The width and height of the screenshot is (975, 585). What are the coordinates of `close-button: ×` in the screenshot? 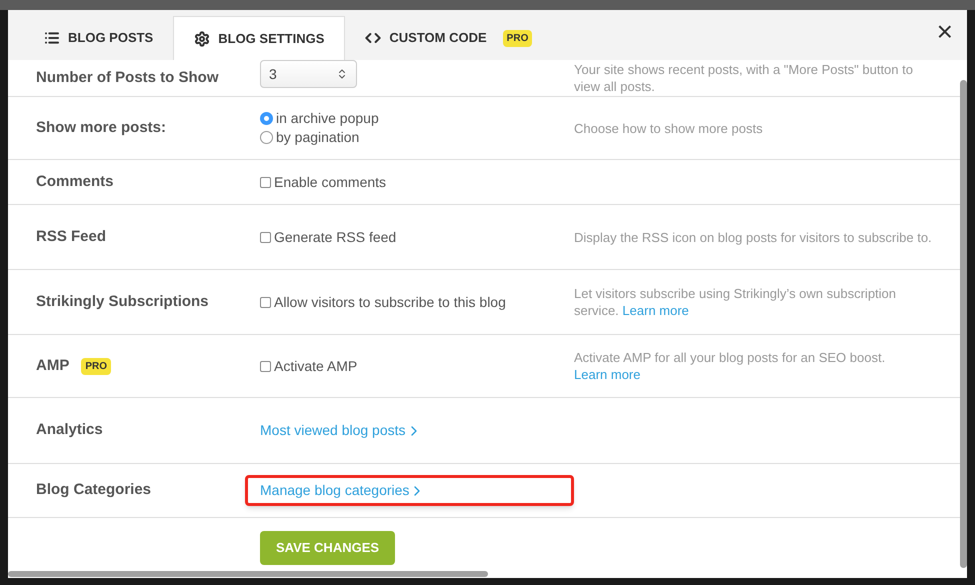 It's located at (944, 32).